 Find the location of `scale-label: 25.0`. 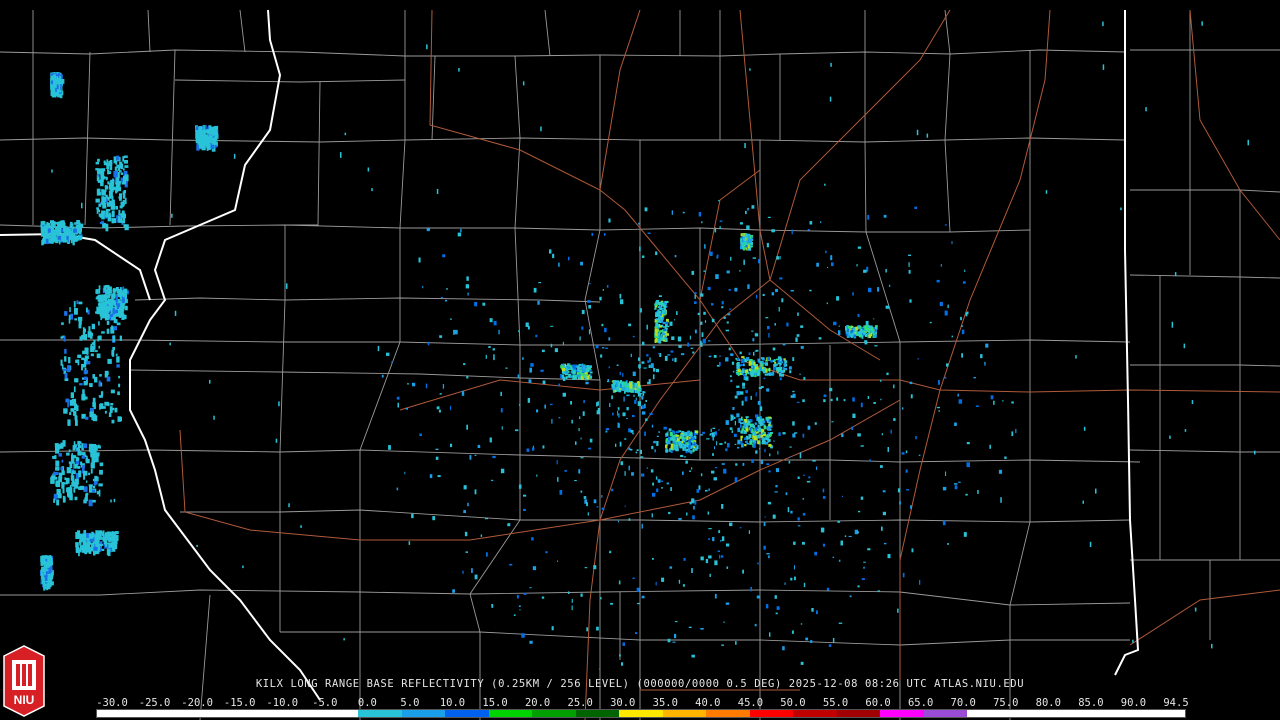

scale-label: 25.0 is located at coordinates (580, 703).